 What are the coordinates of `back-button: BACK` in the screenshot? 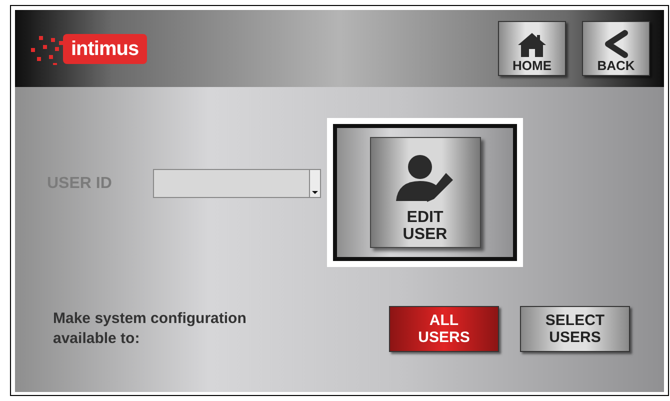 It's located at (616, 48).